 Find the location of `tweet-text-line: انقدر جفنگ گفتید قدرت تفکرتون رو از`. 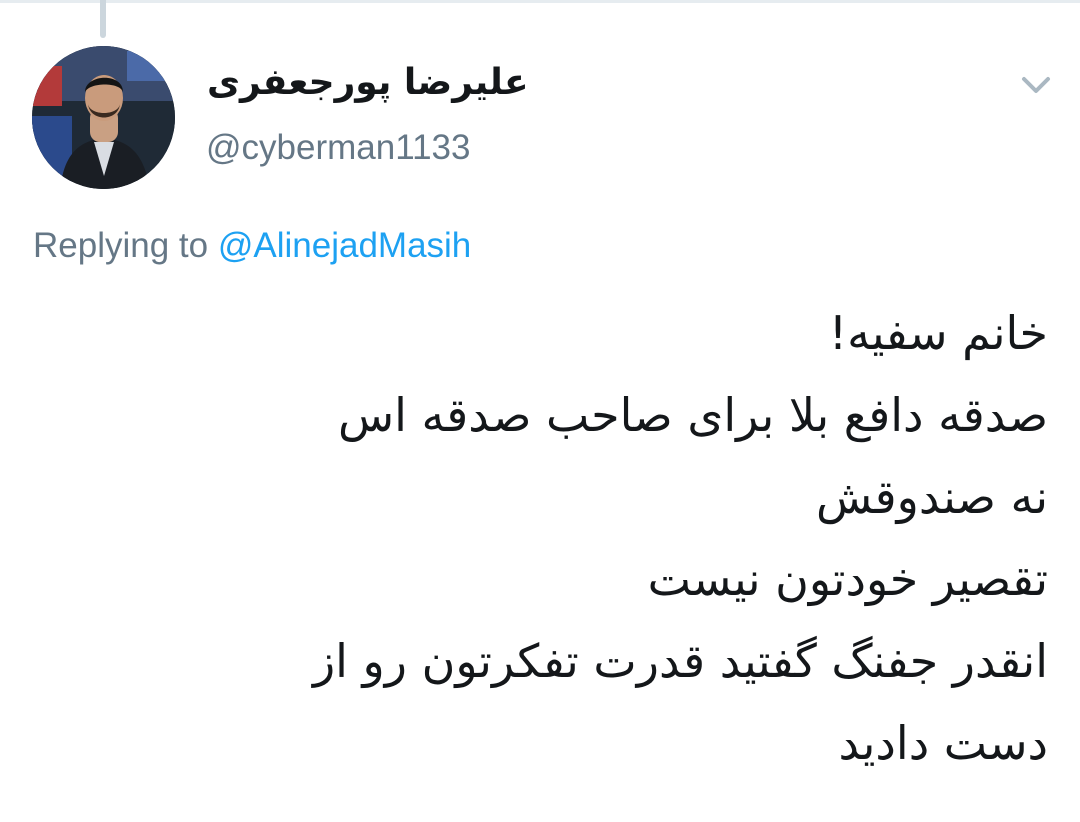

tweet-text-line: انقدر جفنگ گفتید قدرت تفکرتون رو از is located at coordinates (680, 661).